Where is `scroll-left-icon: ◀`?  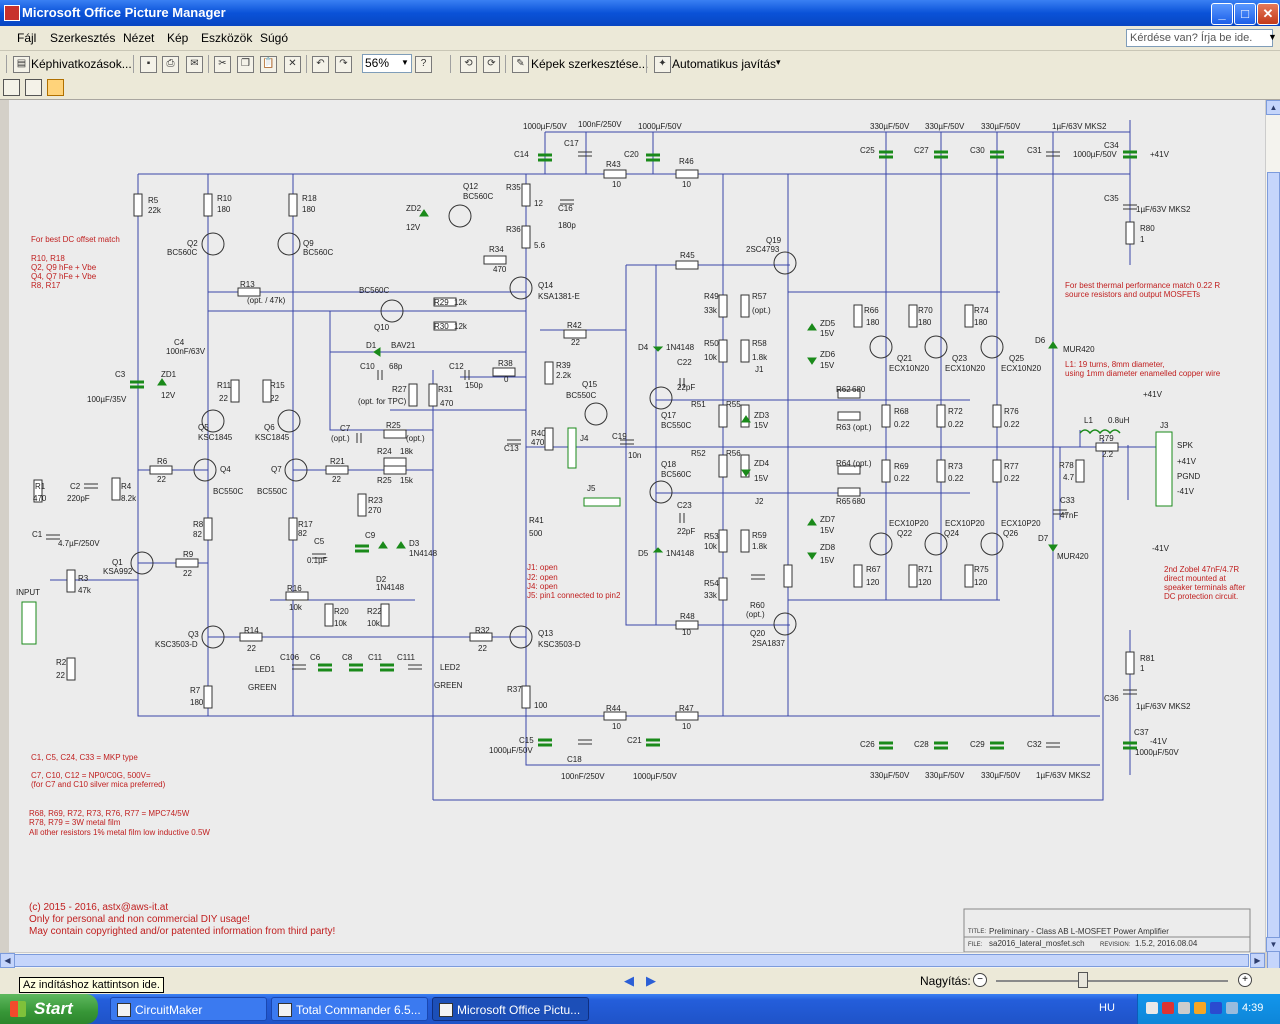 scroll-left-icon: ◀ is located at coordinates (7, 960).